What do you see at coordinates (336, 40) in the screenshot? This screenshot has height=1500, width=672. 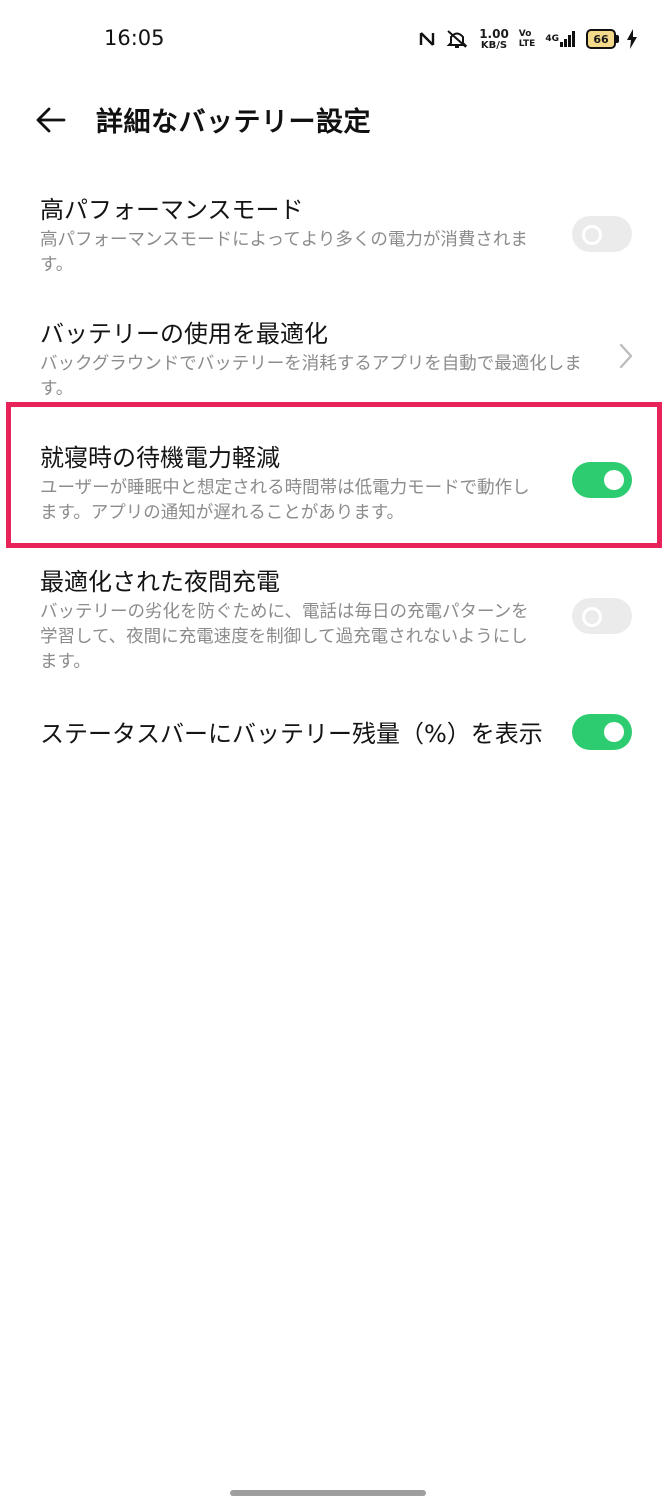 I see `status-bar: 16:05 1.00 KB/S Vo LTE 4G 66` at bounding box center [336, 40].